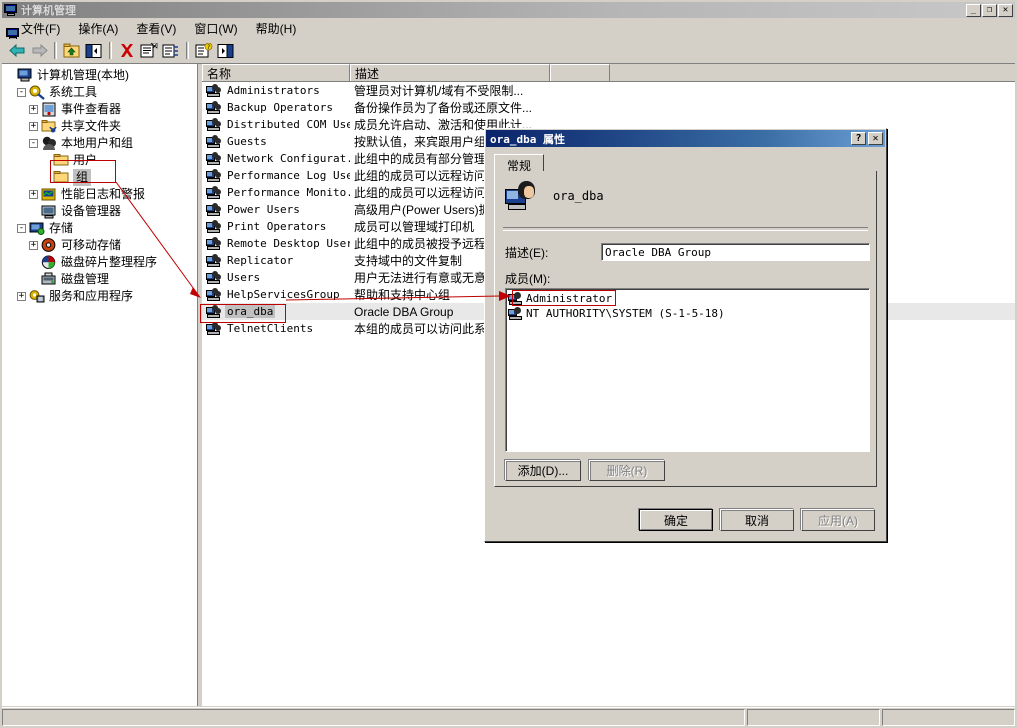  What do you see at coordinates (91, 126) in the screenshot?
I see `tree-item-label: 共享文件夹` at bounding box center [91, 126].